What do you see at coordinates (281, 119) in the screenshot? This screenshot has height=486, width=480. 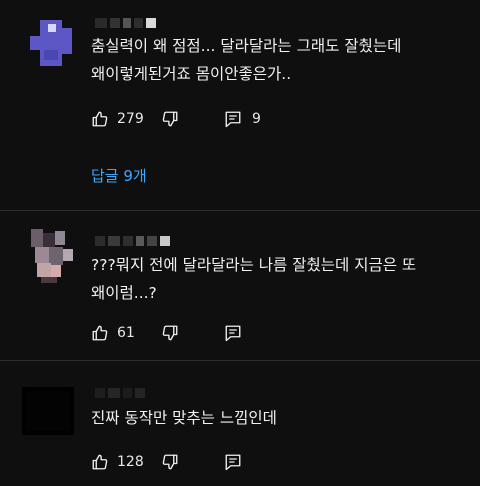 I see `comment-actions: 279 9` at bounding box center [281, 119].